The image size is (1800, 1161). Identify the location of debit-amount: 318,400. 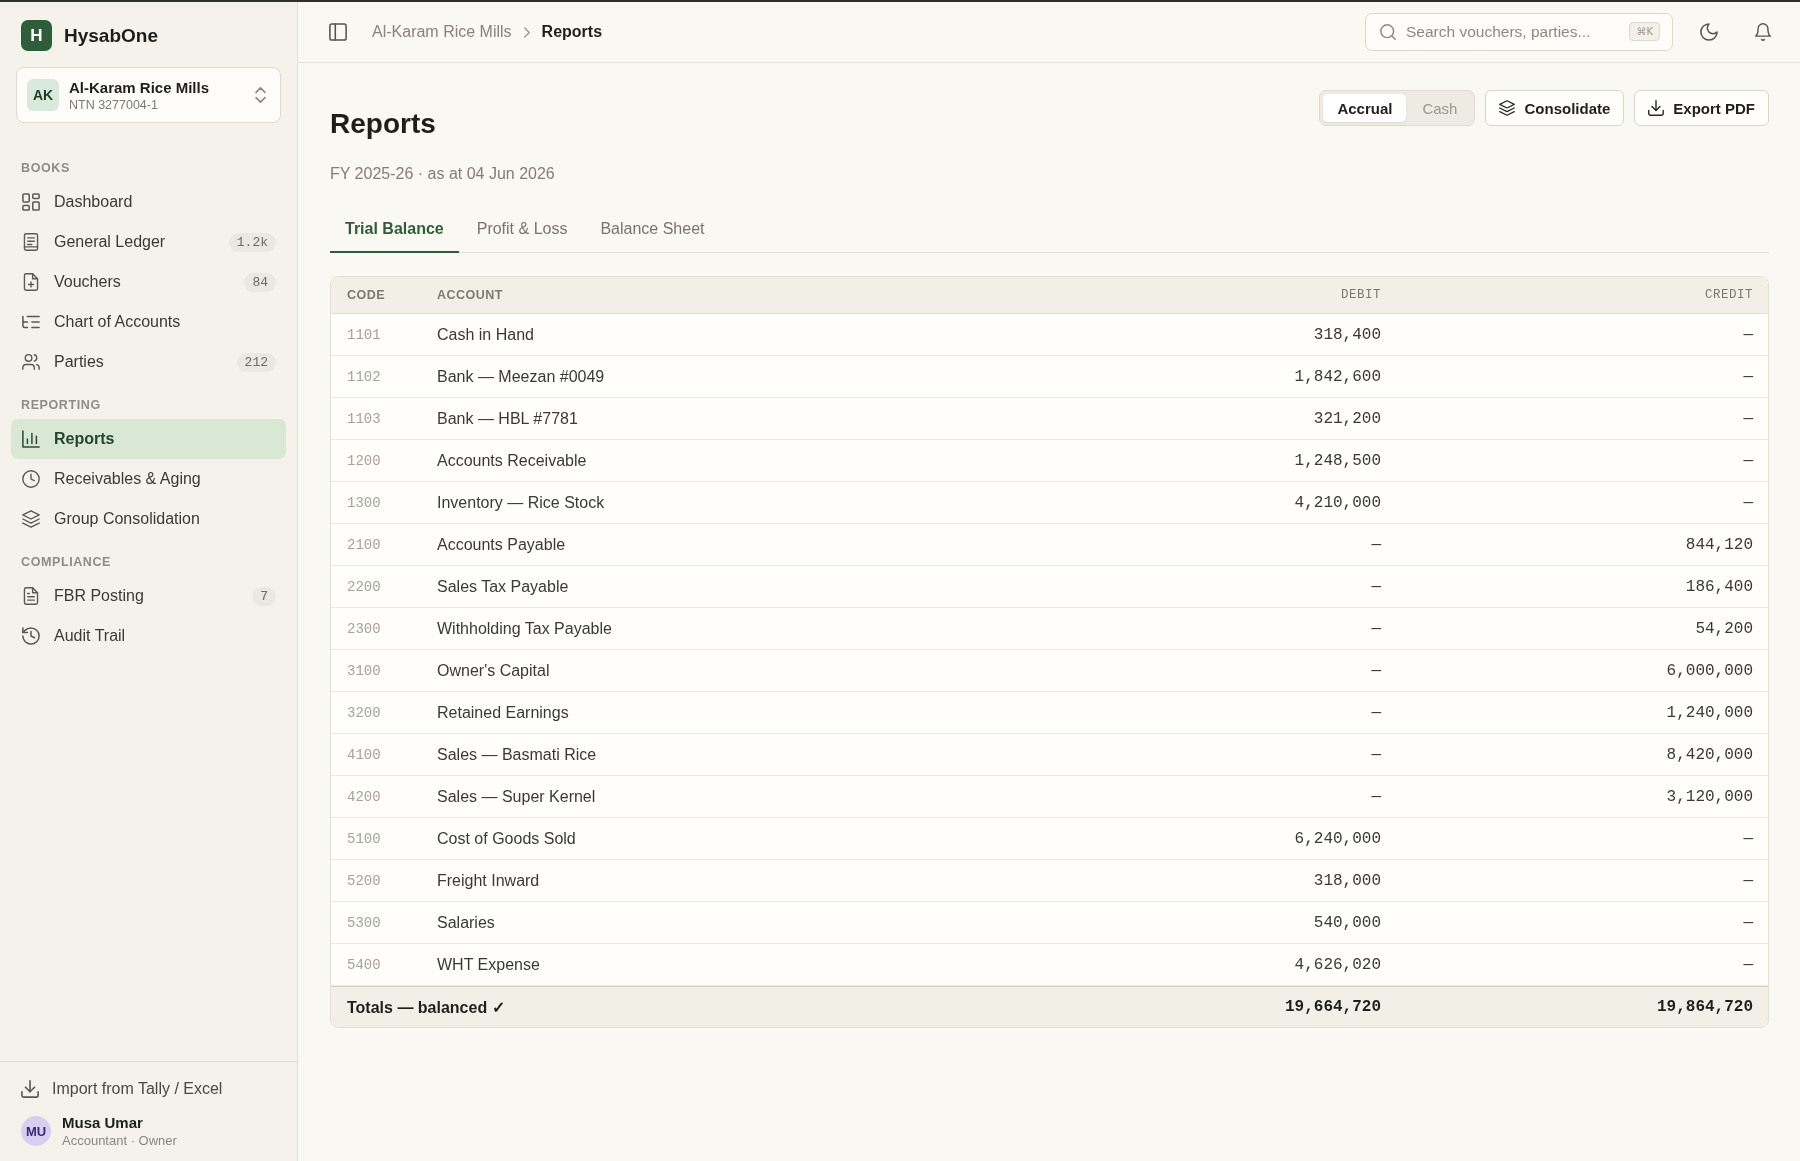
(1346, 334).